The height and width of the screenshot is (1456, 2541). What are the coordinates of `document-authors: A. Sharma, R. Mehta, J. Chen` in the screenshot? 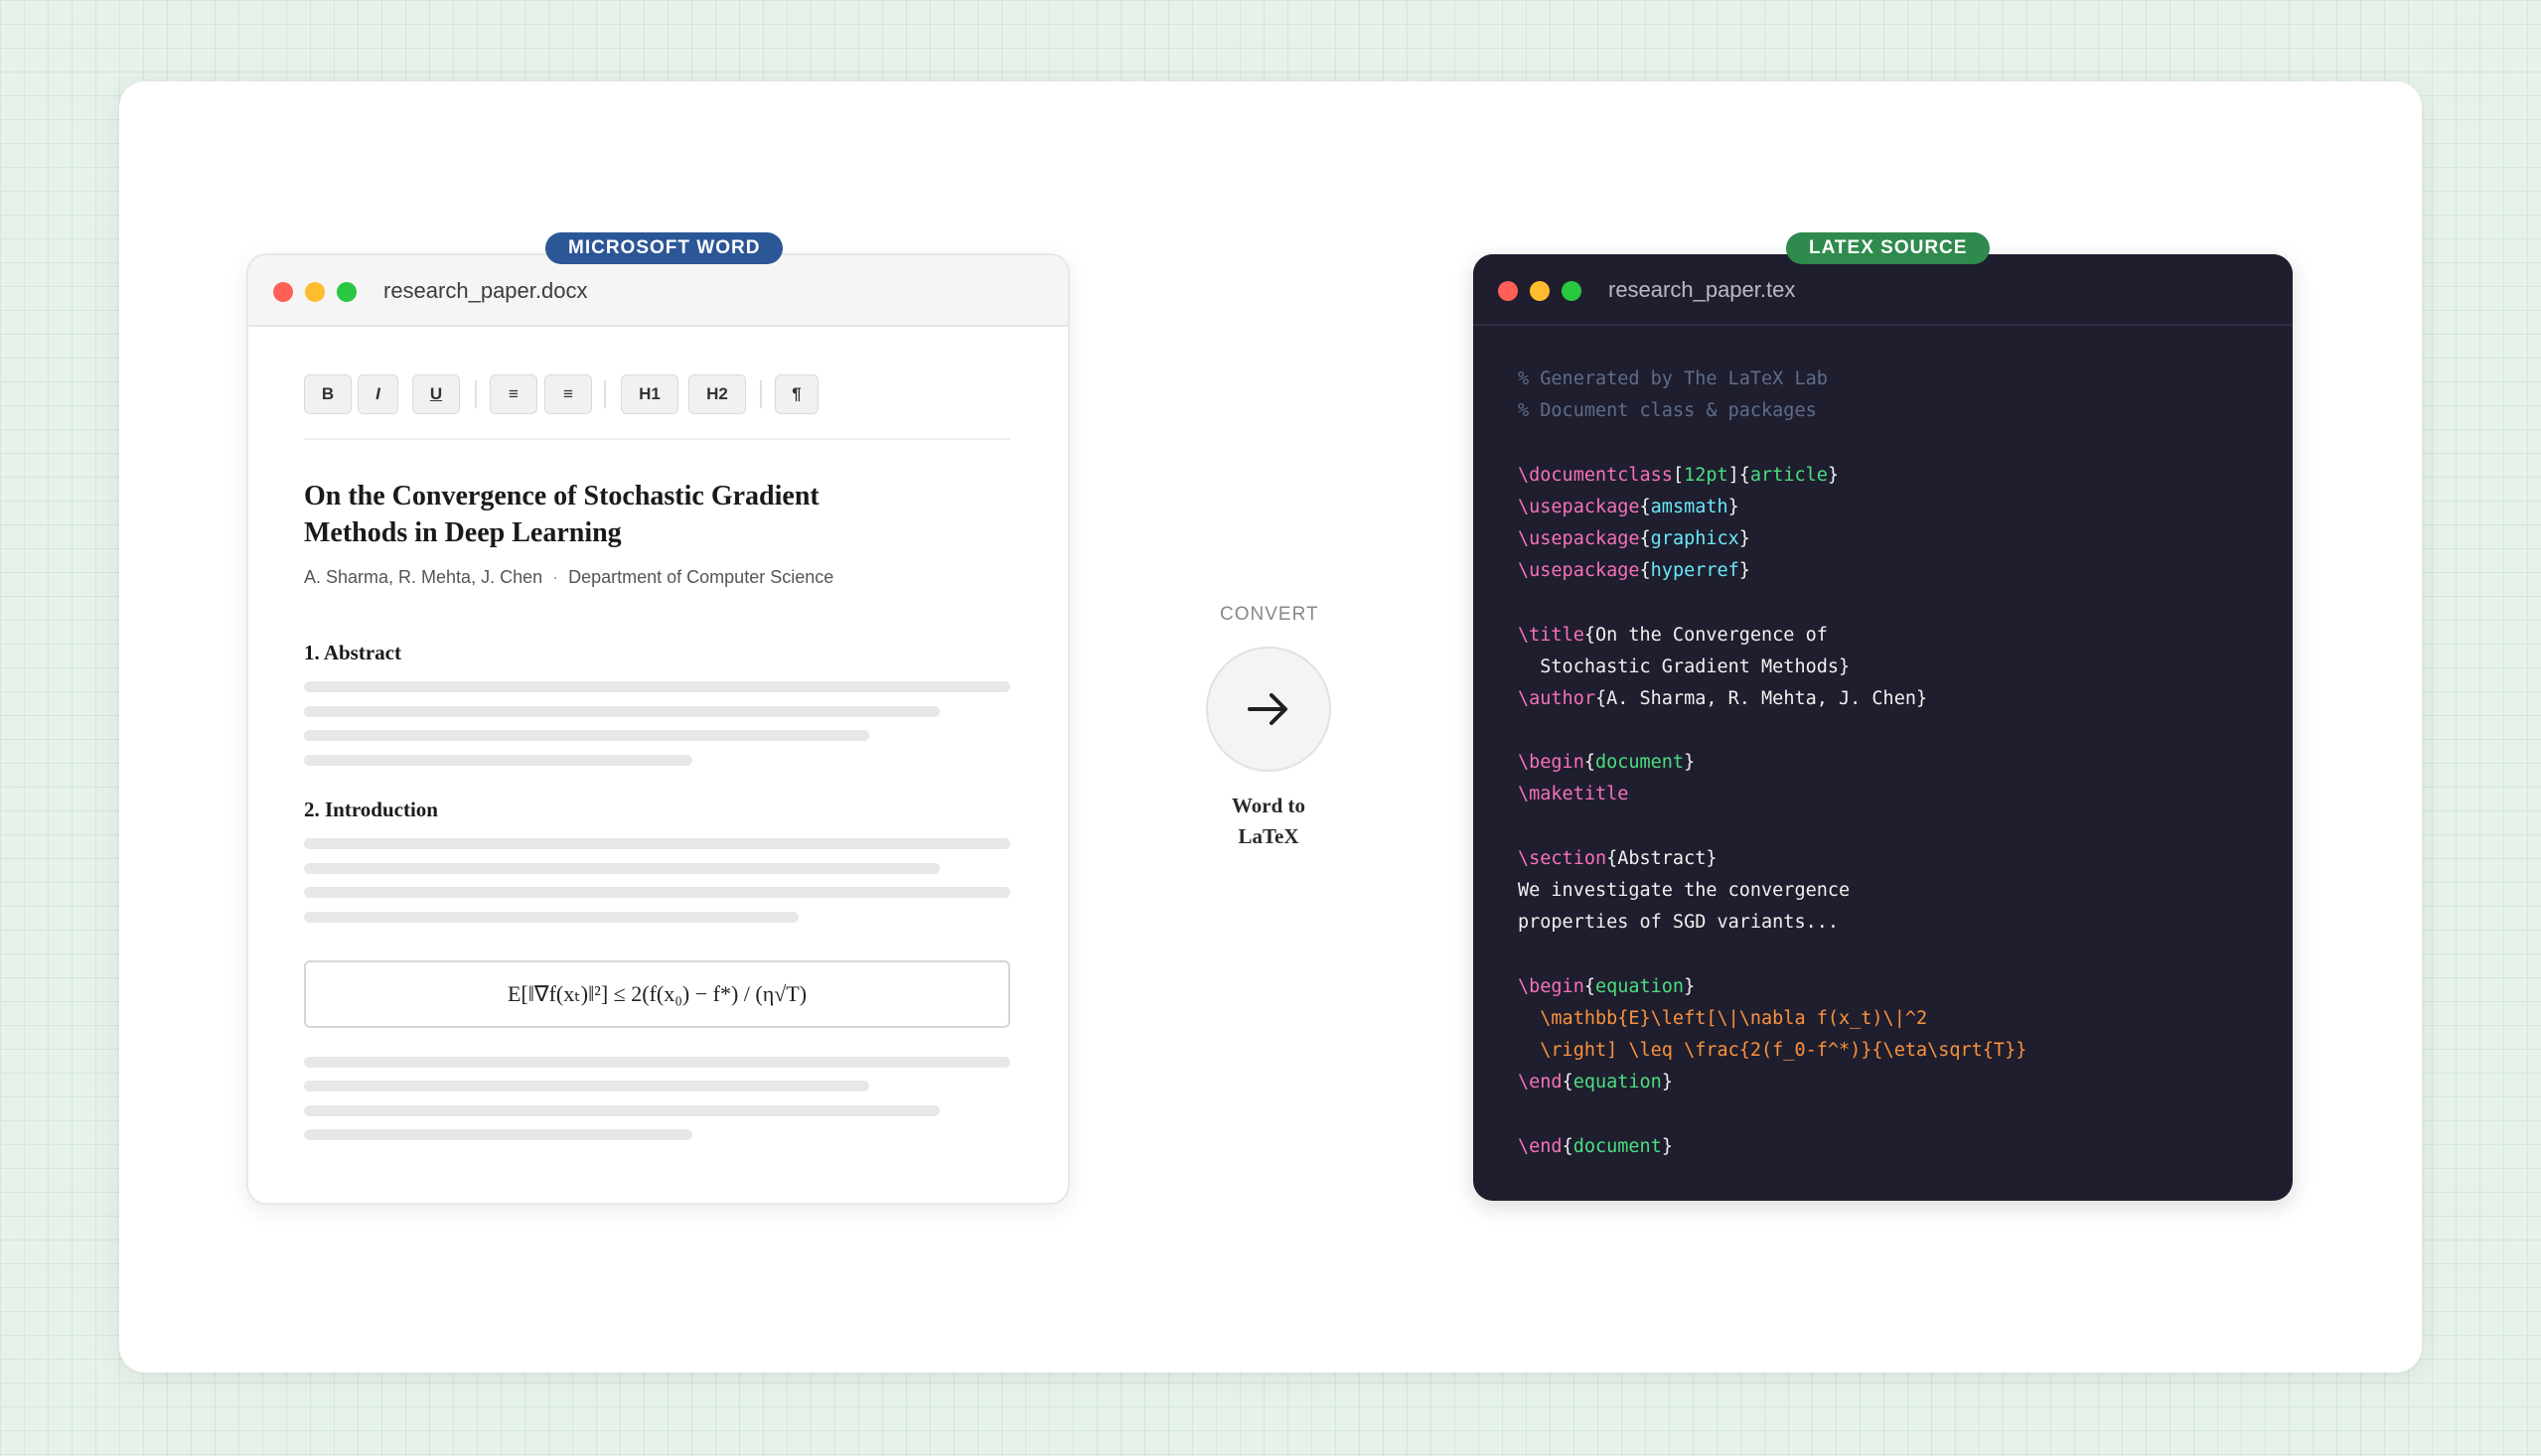 It's located at (423, 577).